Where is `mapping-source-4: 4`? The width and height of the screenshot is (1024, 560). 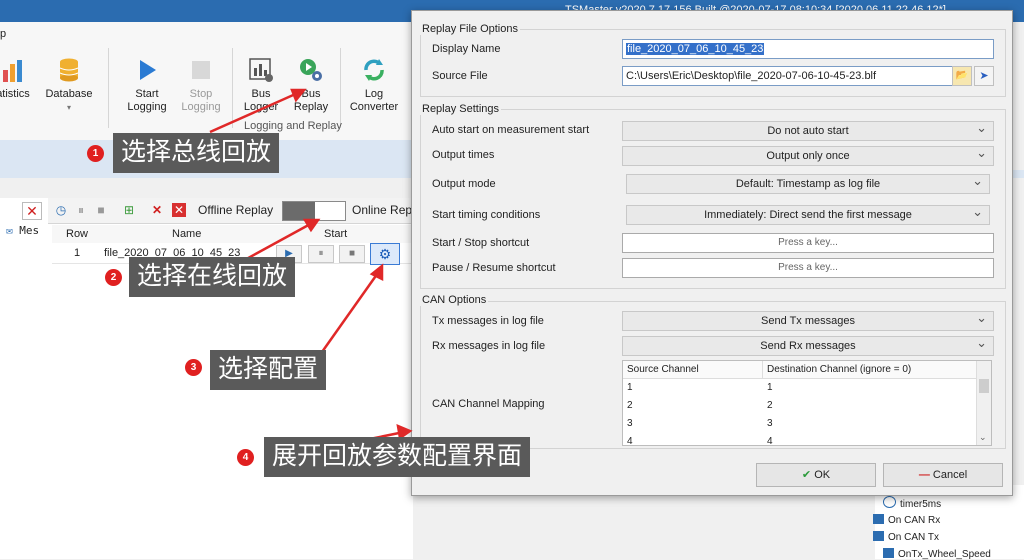
mapping-source-4: 4 is located at coordinates (628, 439).